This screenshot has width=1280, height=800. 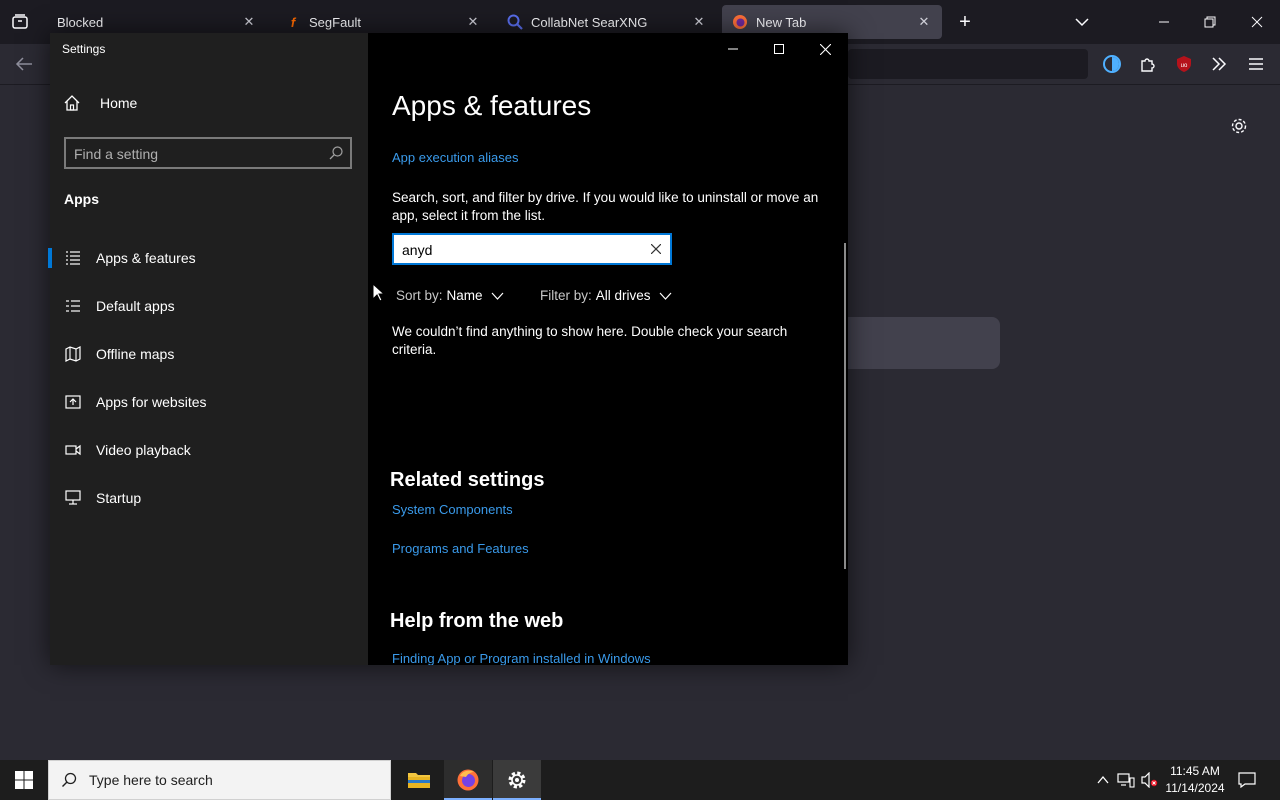 What do you see at coordinates (1256, 64) in the screenshot?
I see `hamburger-menu-icon` at bounding box center [1256, 64].